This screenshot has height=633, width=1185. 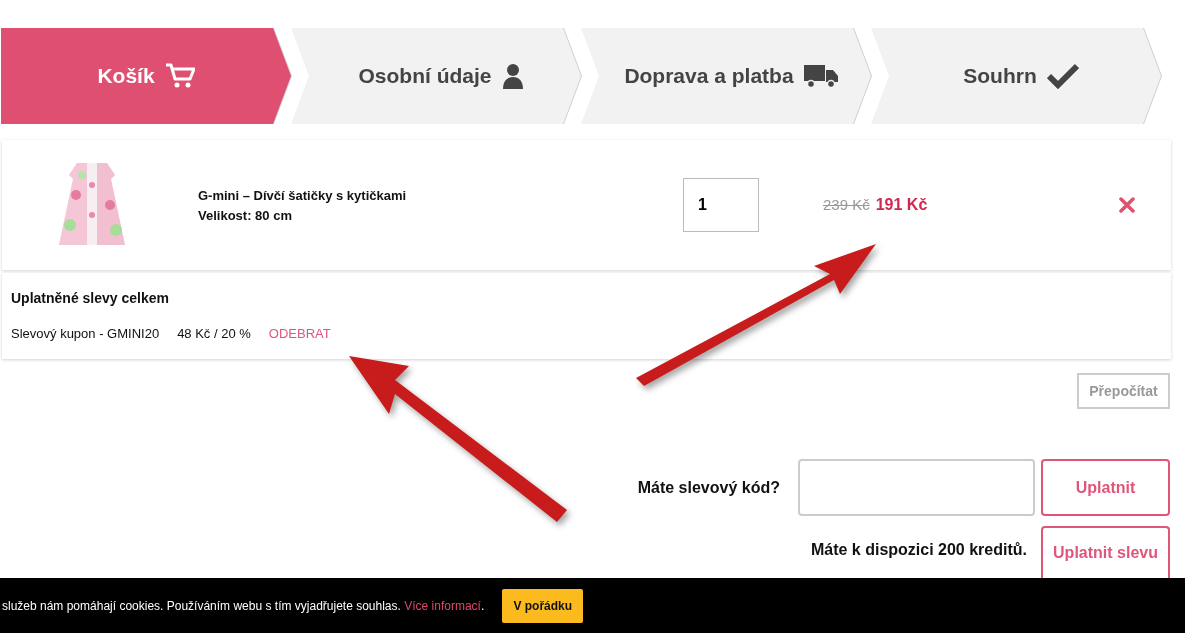 I want to click on checkout-step: Košík, so click(x=146, y=76).